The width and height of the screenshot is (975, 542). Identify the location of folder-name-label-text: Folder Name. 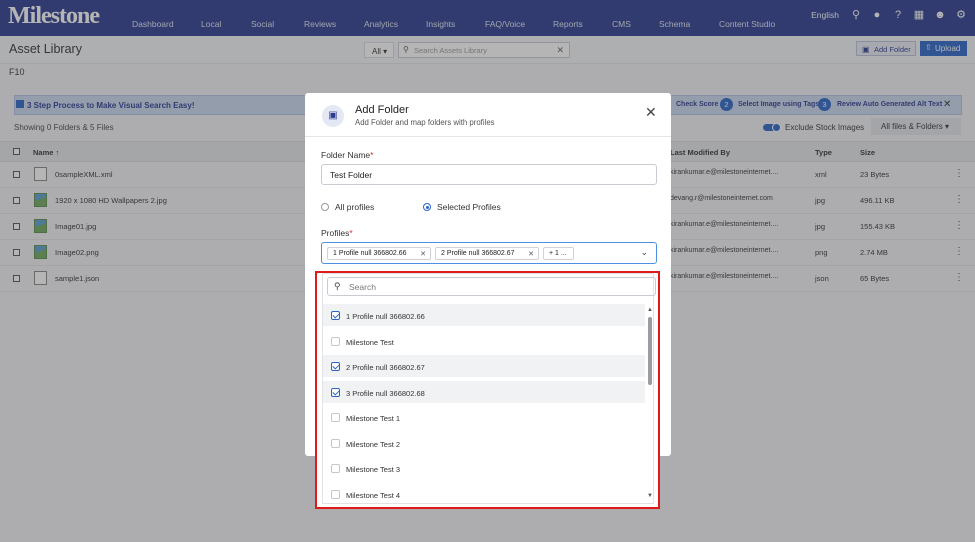
(346, 155).